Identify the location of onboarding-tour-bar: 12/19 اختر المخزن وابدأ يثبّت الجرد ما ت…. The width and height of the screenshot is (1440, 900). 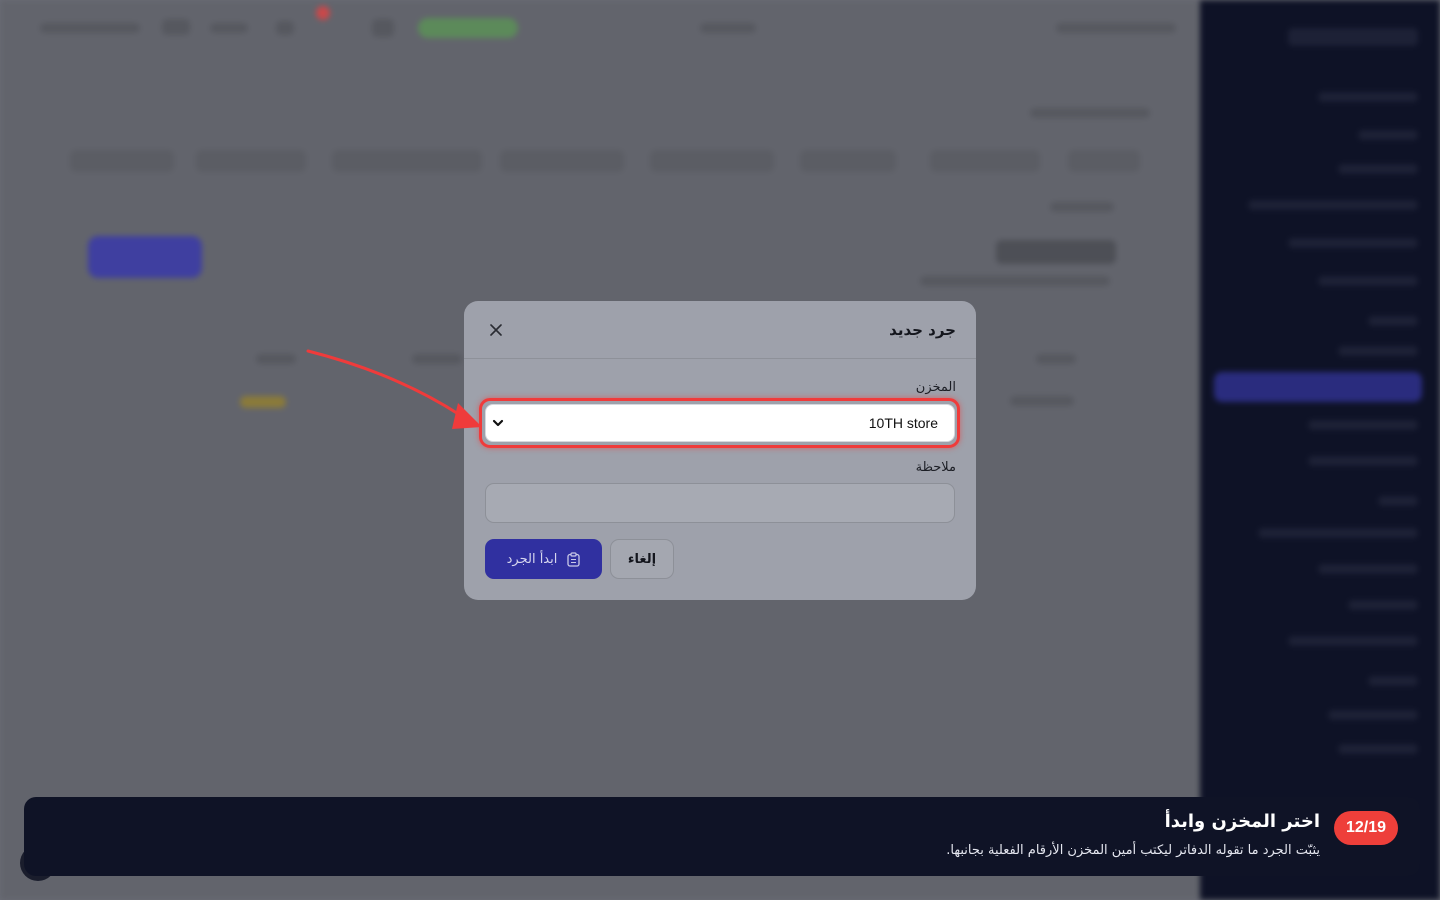
(722, 836).